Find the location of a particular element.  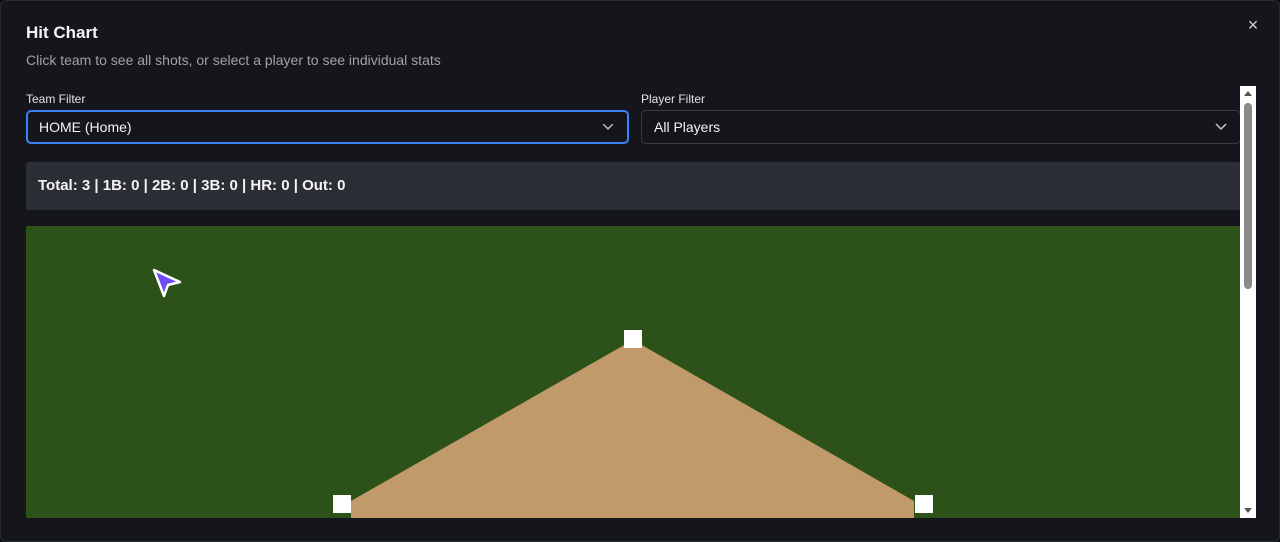

cursor-arrow-icon is located at coordinates (167, 283).